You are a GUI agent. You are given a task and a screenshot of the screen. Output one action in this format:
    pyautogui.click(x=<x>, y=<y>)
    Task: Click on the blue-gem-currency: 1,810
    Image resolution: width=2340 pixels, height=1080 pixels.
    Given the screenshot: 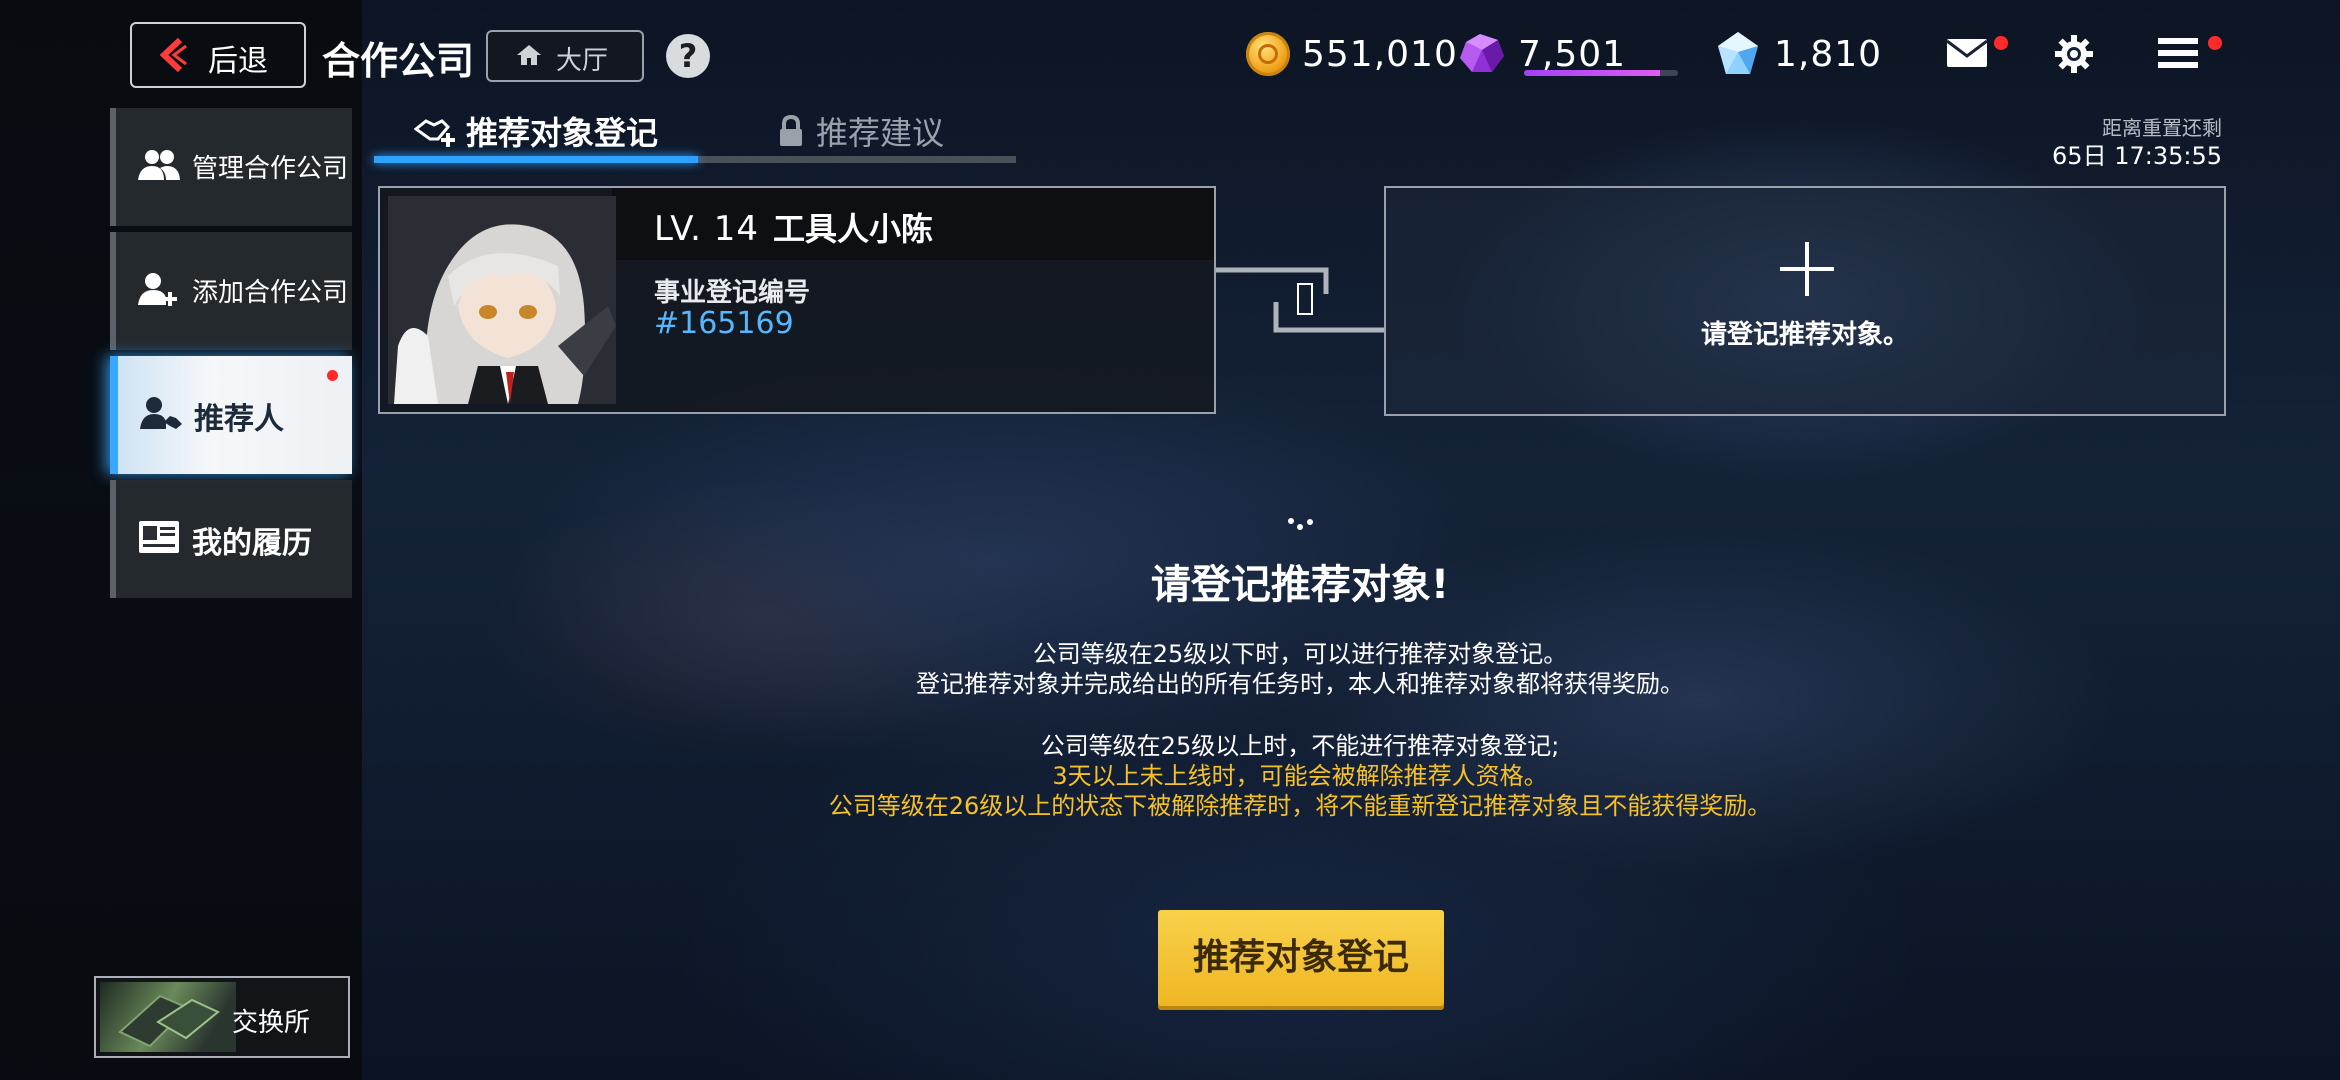 What is the action you would take?
    pyautogui.click(x=1798, y=54)
    